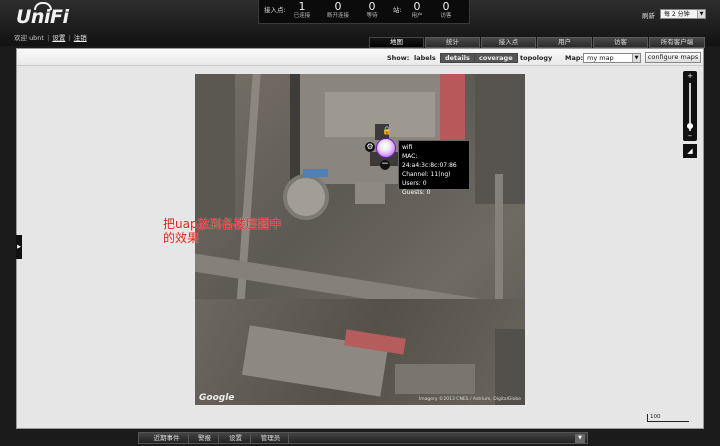 The width and height of the screenshot is (720, 446). I want to click on show-label: Show:, so click(398, 58).